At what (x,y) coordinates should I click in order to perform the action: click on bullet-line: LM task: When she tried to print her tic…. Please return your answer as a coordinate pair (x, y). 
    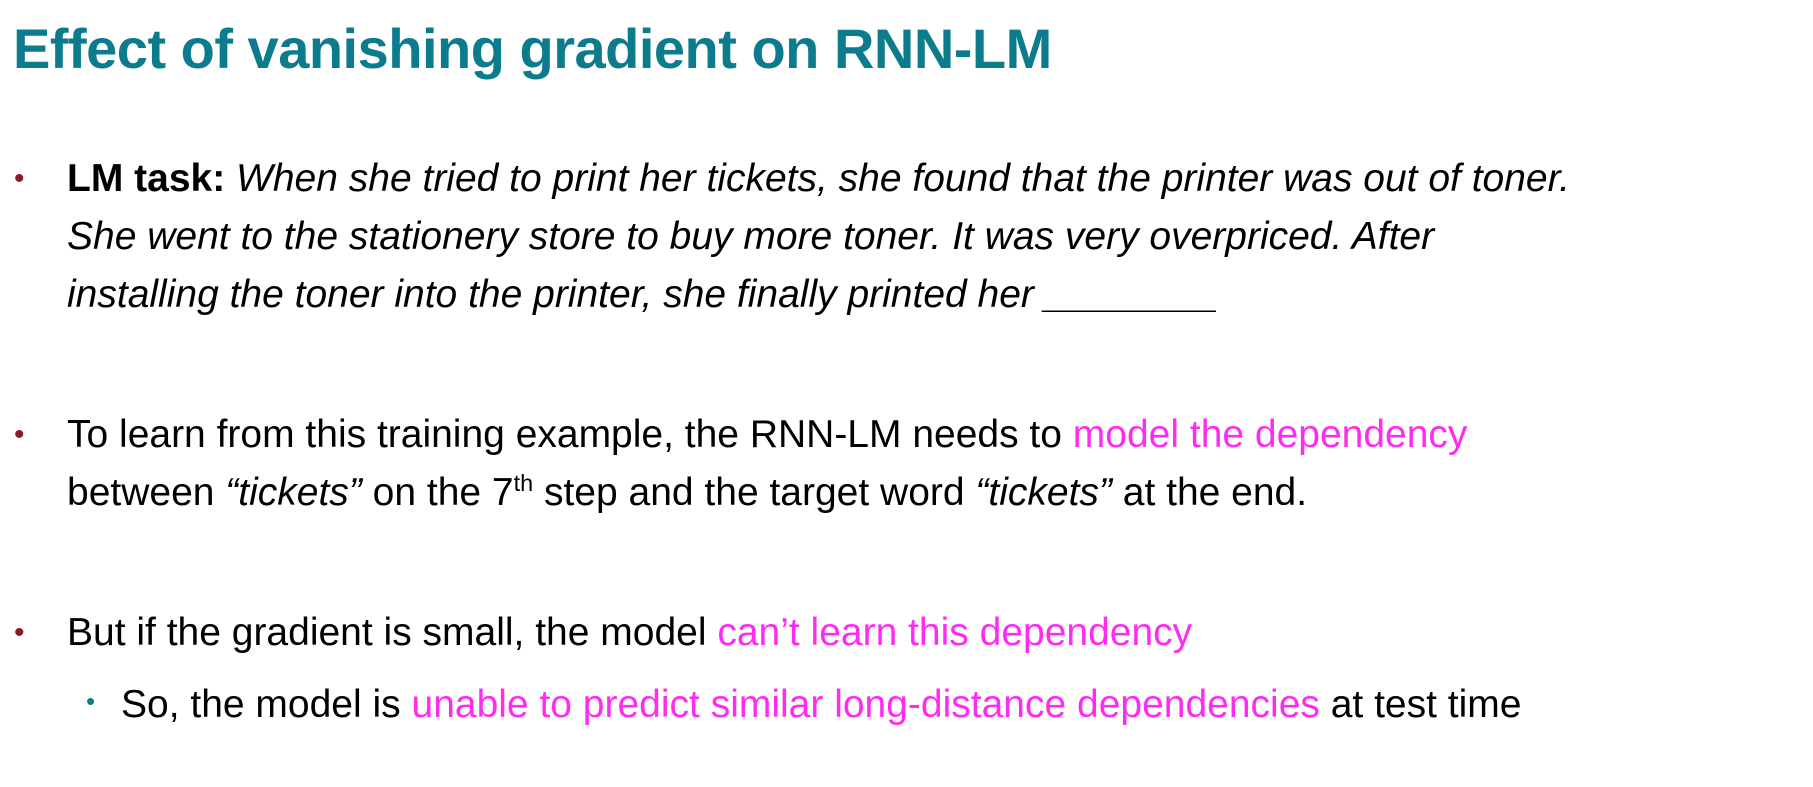
    Looking at the image, I should click on (937, 179).